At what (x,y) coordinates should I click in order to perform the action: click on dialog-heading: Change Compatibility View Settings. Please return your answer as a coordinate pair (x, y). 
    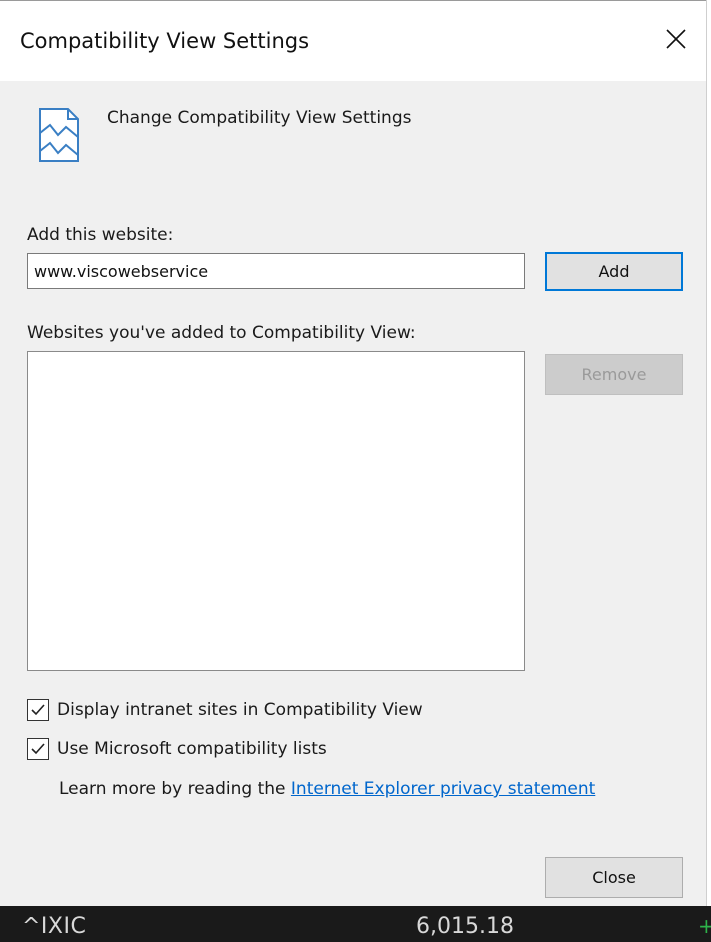
    Looking at the image, I should click on (259, 118).